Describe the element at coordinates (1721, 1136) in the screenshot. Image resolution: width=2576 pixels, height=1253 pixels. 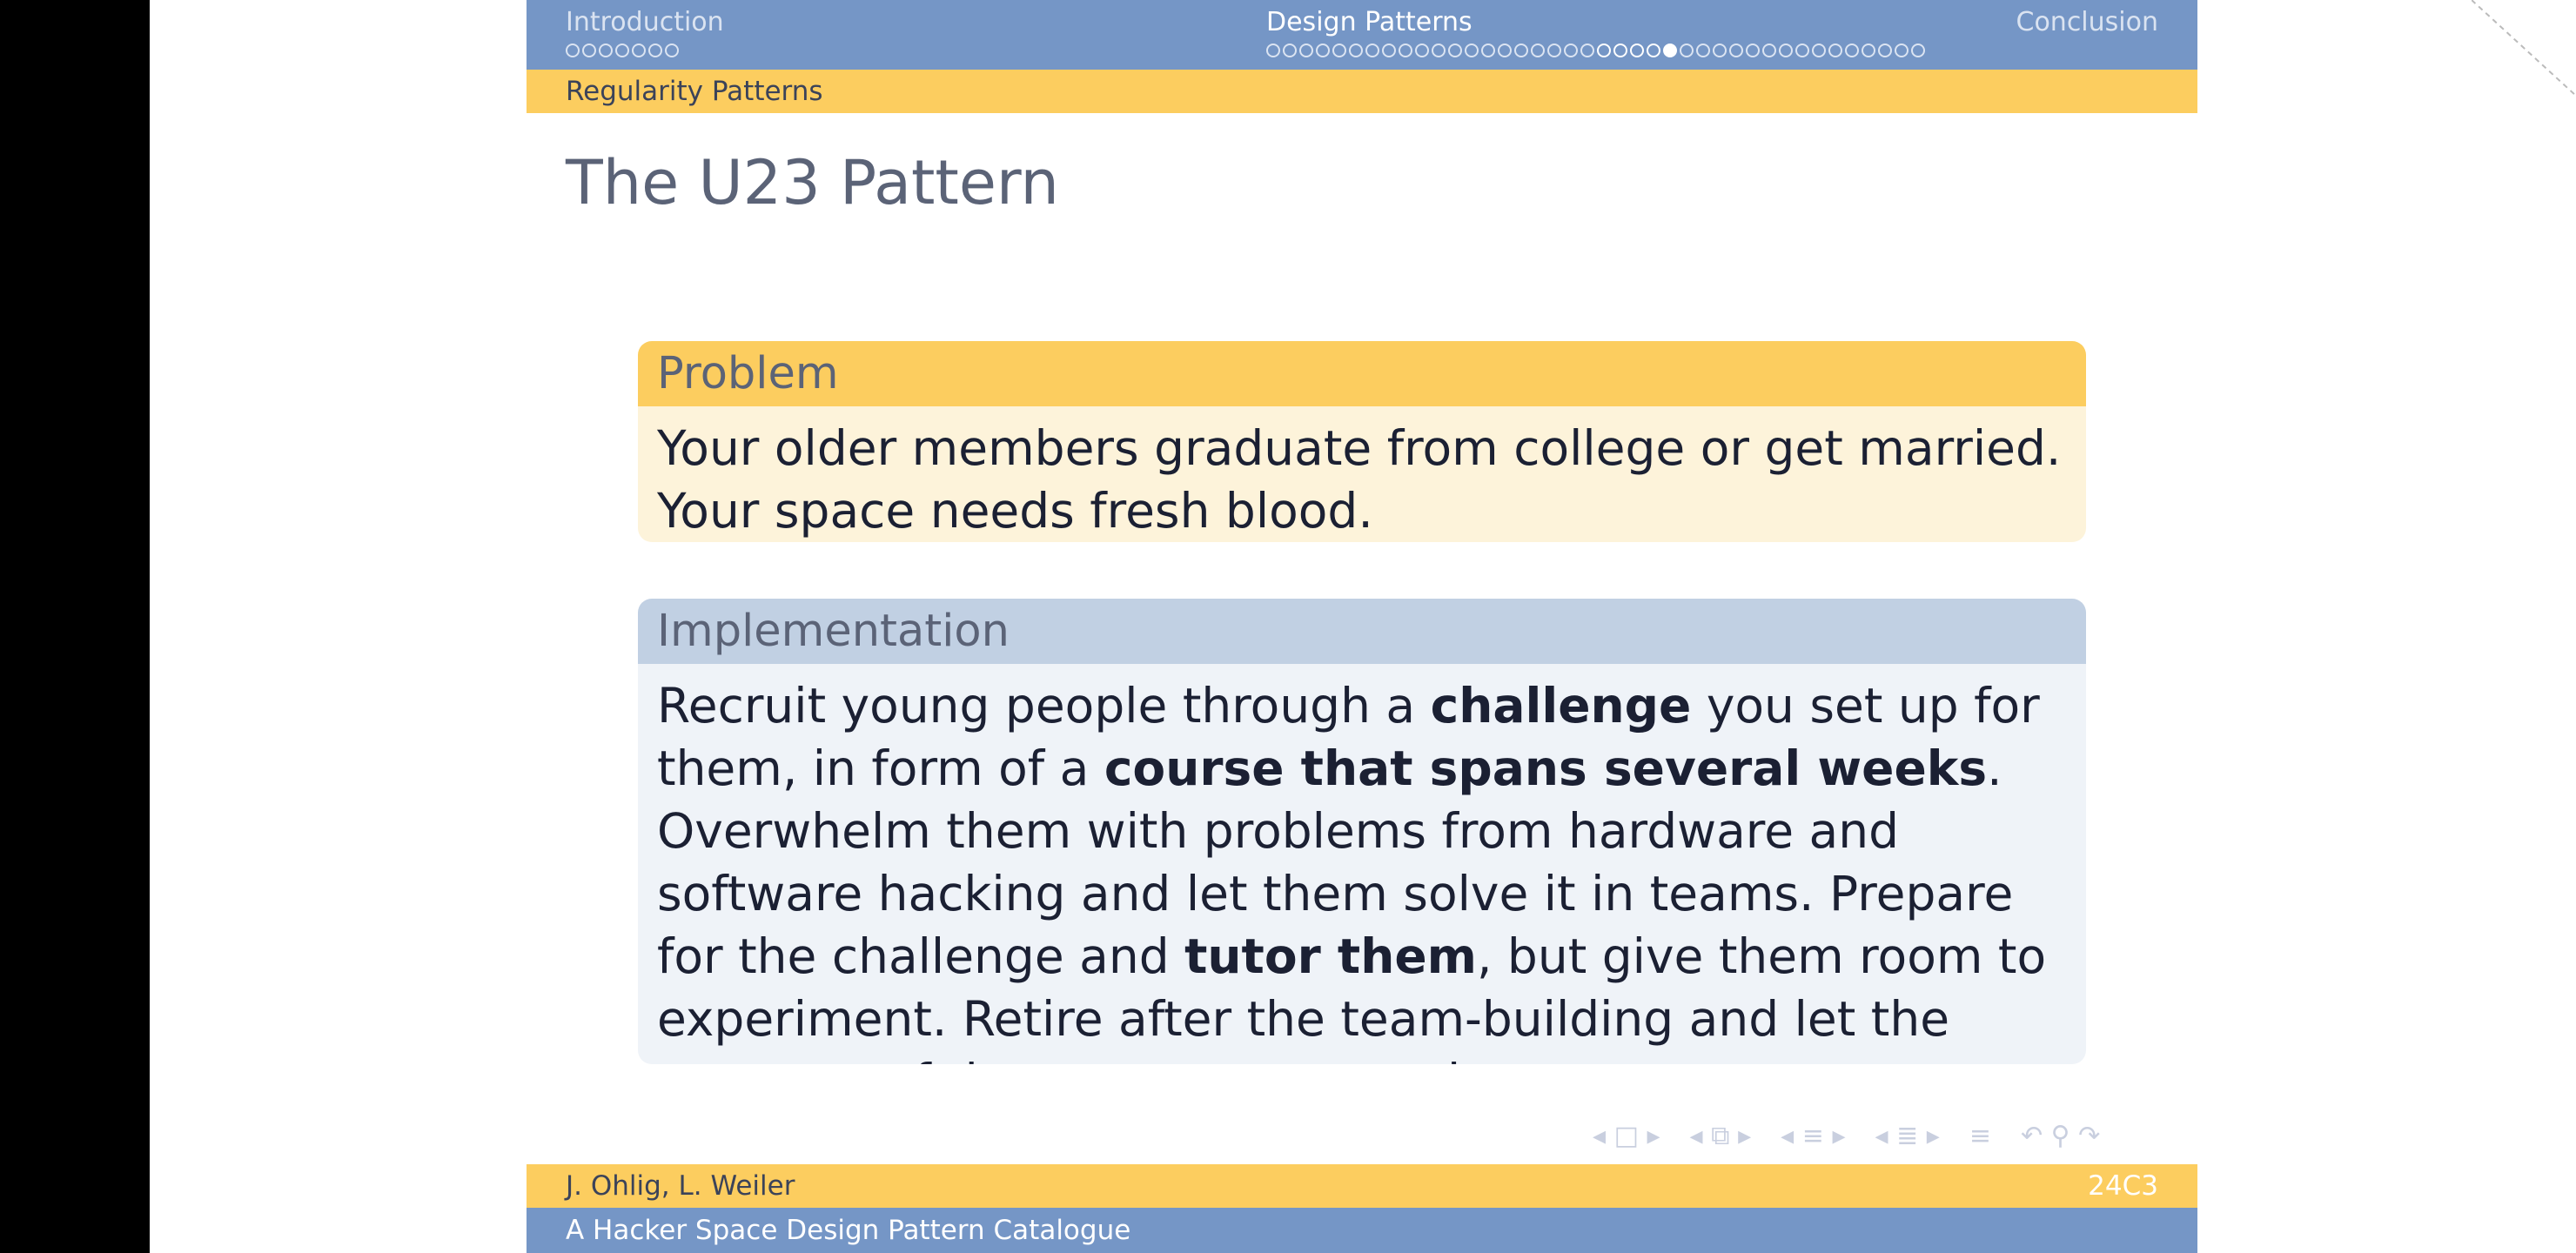
I see `subsection-nav-icon: ◂ ⧉ ▸` at that location.